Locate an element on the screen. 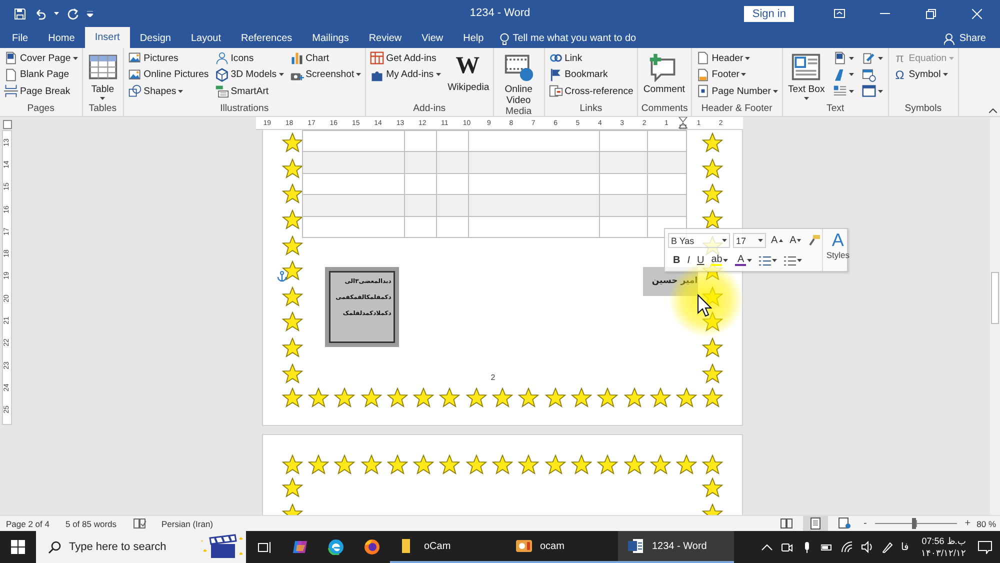  group-label: Links is located at coordinates (591, 109).